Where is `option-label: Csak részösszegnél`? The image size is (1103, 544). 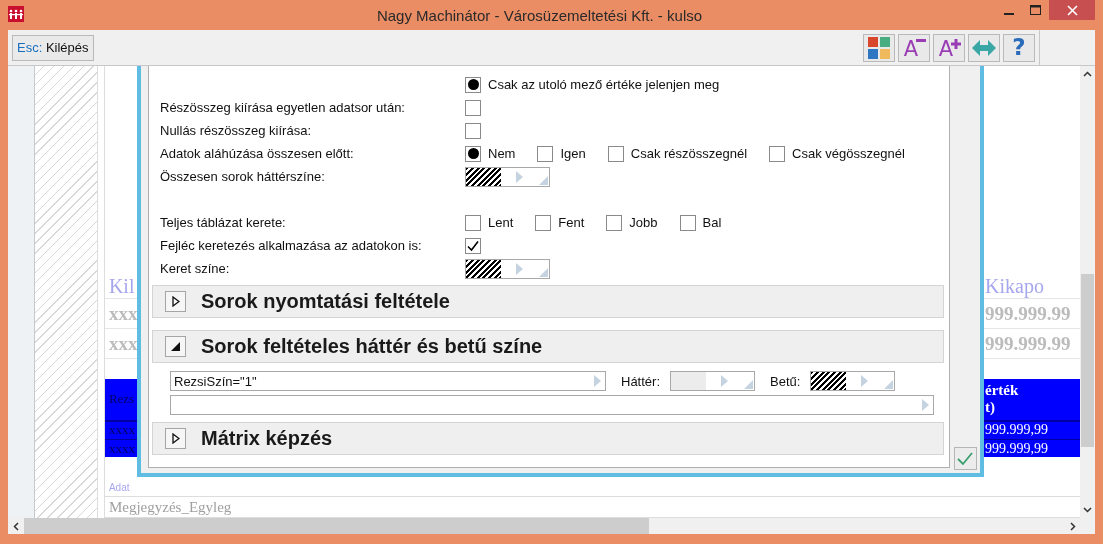
option-label: Csak részösszegnél is located at coordinates (689, 153).